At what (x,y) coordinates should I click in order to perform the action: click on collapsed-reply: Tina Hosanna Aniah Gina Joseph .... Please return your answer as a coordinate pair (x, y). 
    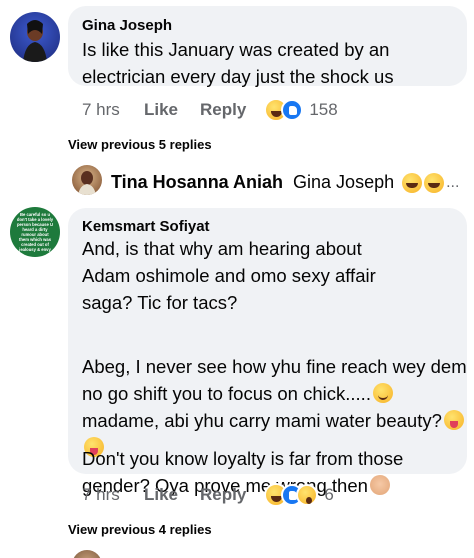
    Looking at the image, I should click on (285, 182).